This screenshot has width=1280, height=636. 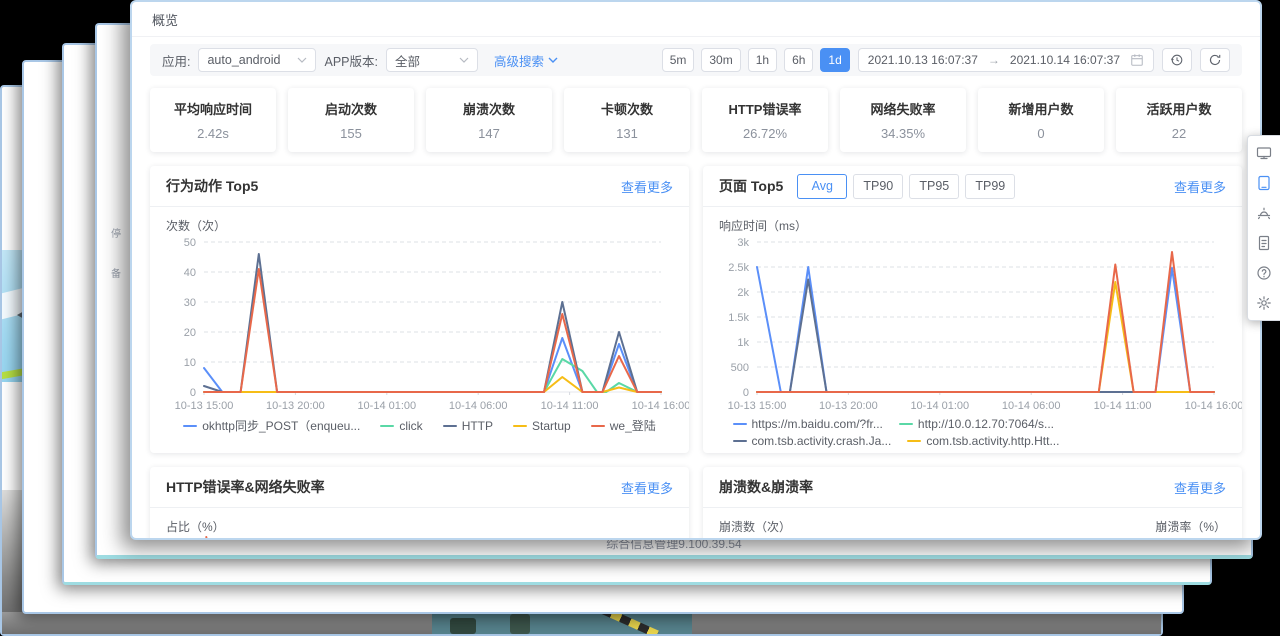 What do you see at coordinates (1264, 213) in the screenshot?
I see `alarm-icon` at bounding box center [1264, 213].